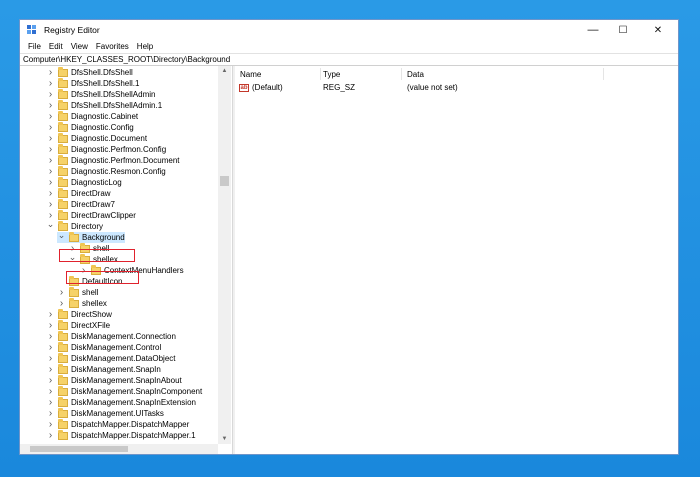  What do you see at coordinates (103, 347) in the screenshot?
I see `tree-item: › DiskManagement.Control` at bounding box center [103, 347].